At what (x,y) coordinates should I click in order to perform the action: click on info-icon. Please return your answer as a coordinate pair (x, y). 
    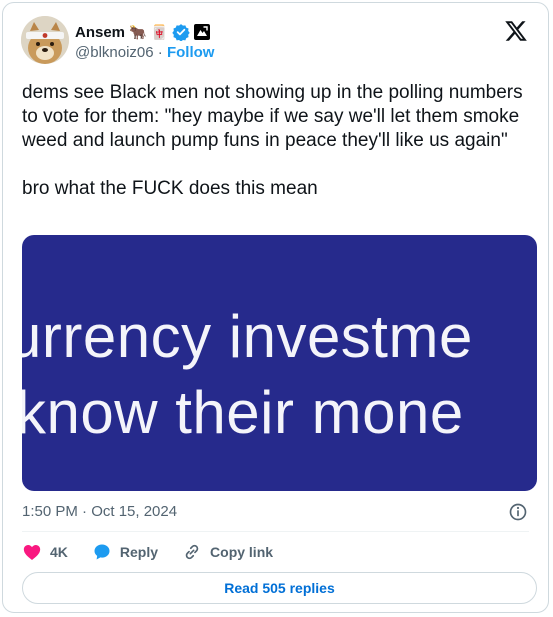
    Looking at the image, I should click on (518, 512).